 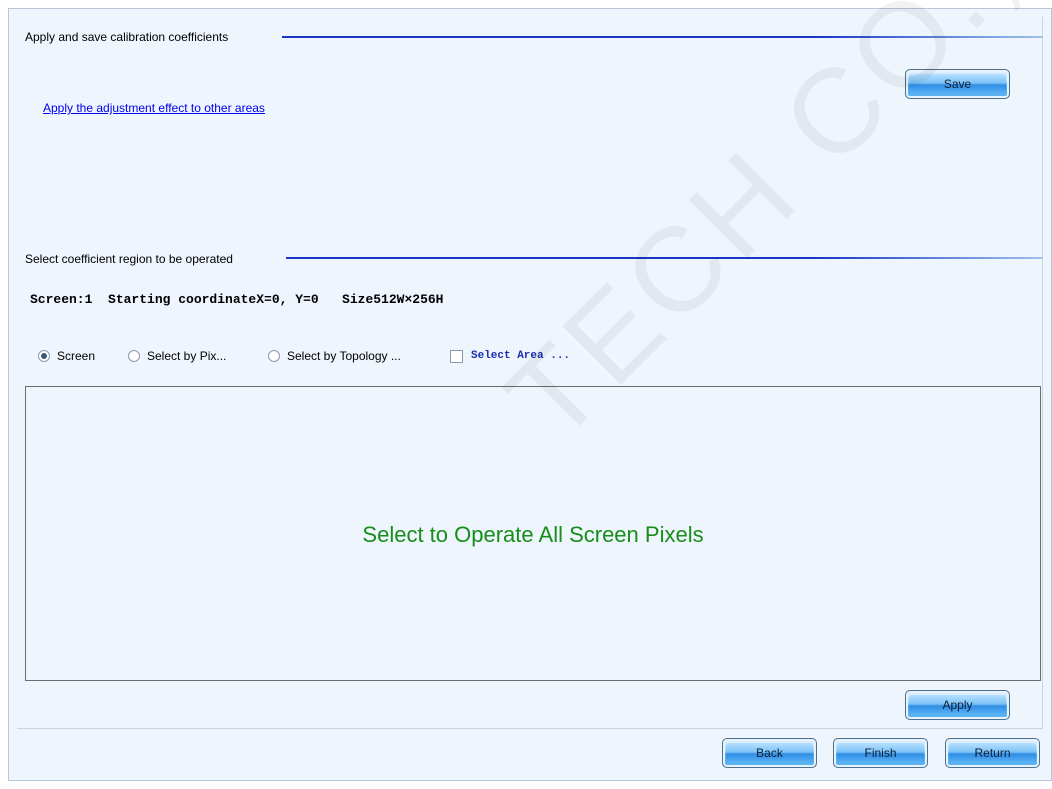 I want to click on select-area-checkbox, so click(x=456, y=356).